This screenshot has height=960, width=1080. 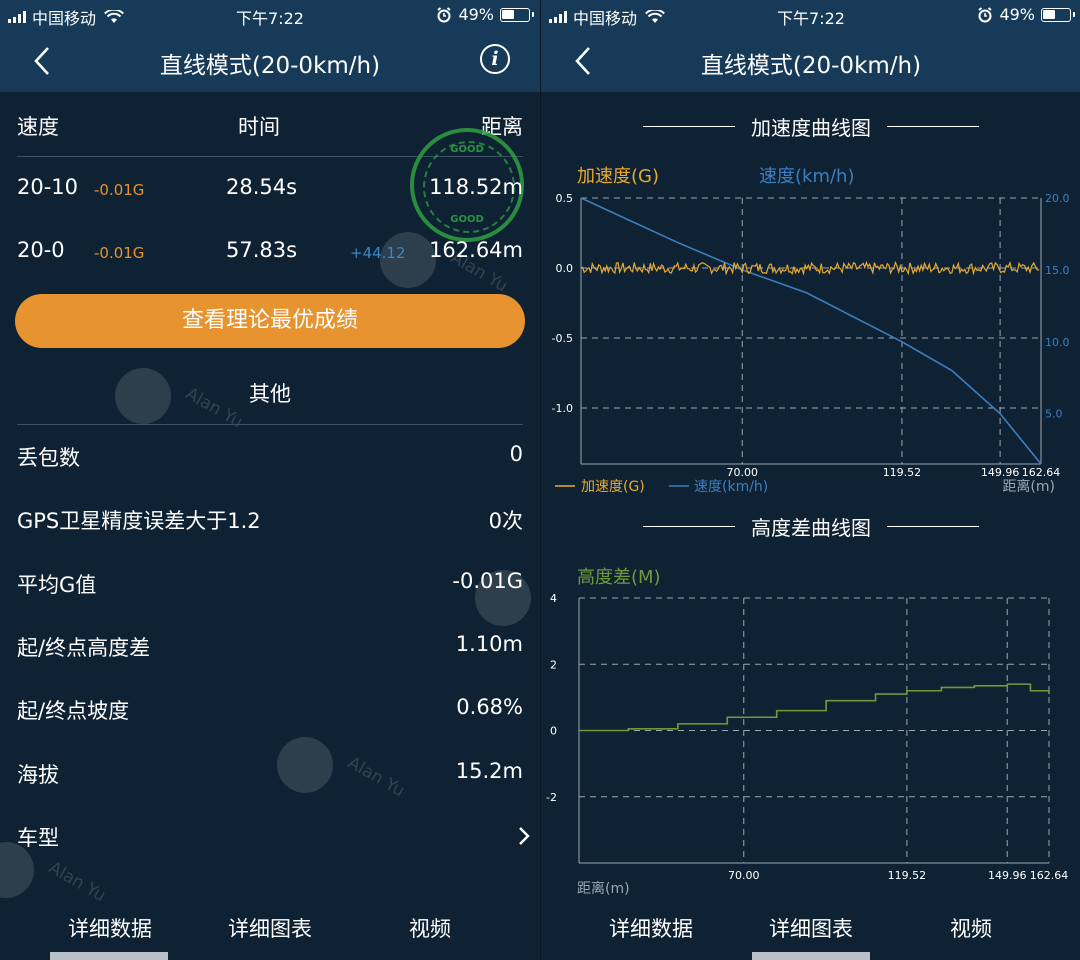 What do you see at coordinates (38, 838) in the screenshot?
I see `item-label: 车型` at bounding box center [38, 838].